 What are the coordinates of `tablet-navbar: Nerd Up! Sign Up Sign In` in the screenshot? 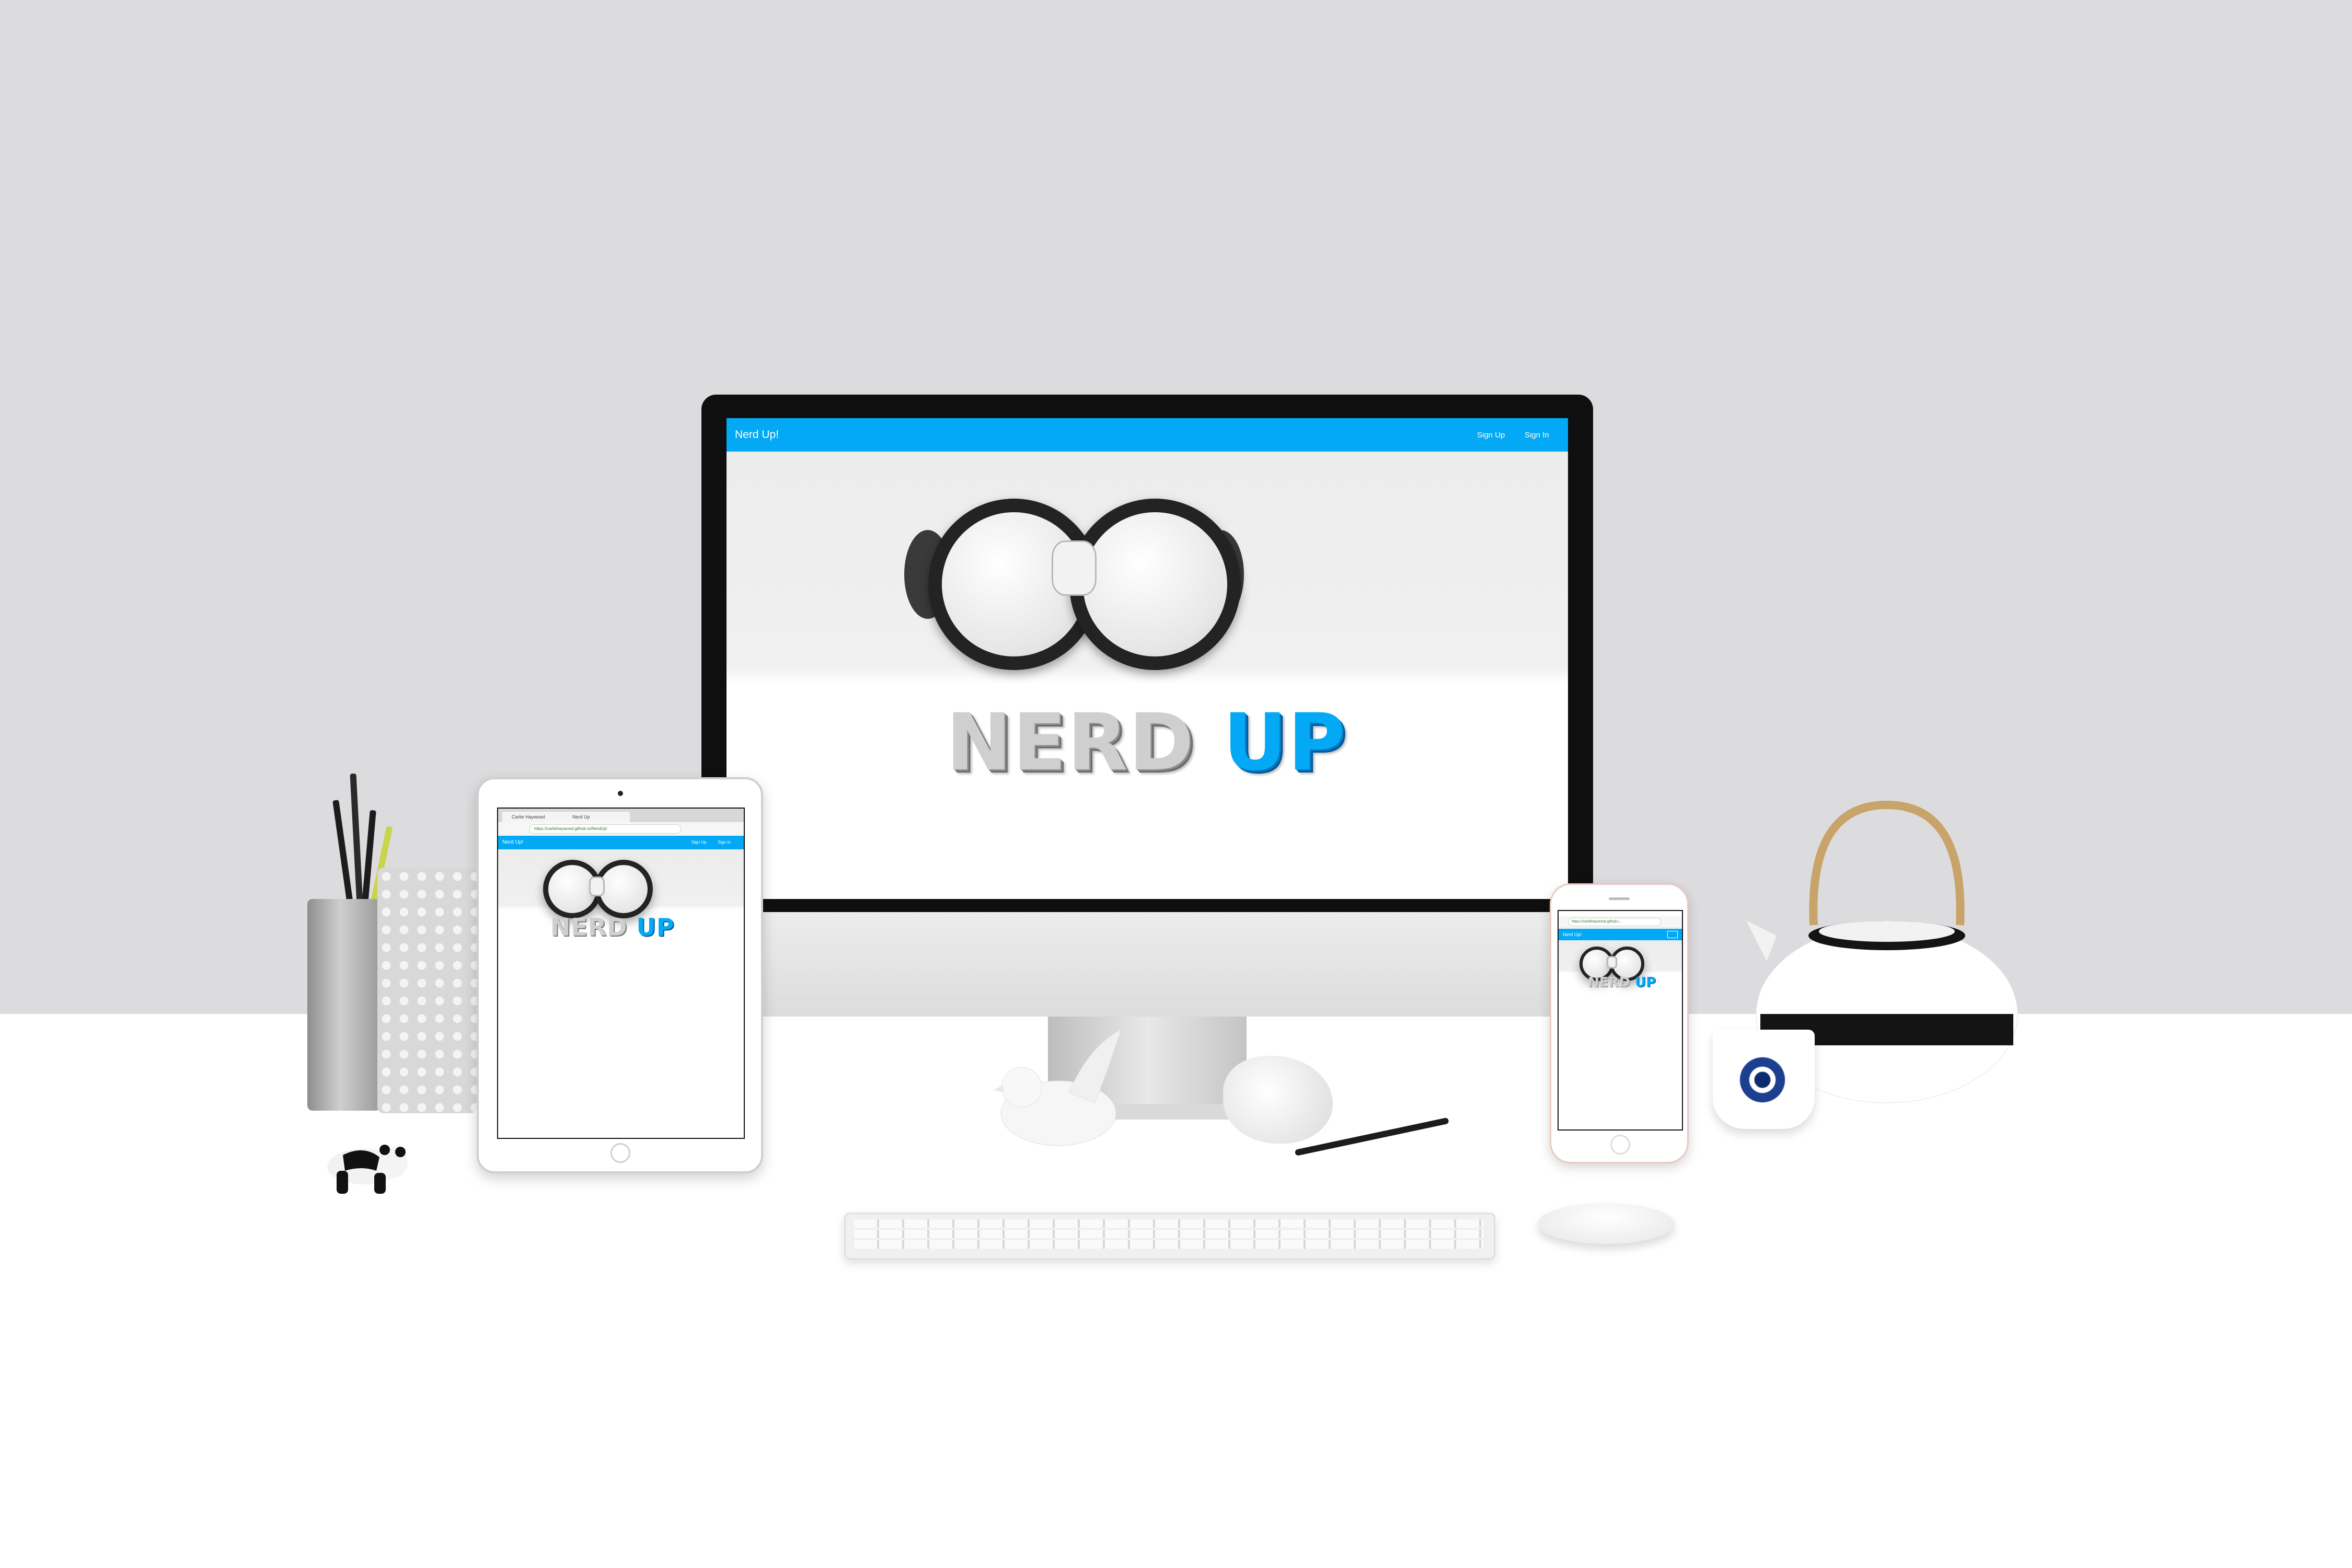 It's located at (621, 842).